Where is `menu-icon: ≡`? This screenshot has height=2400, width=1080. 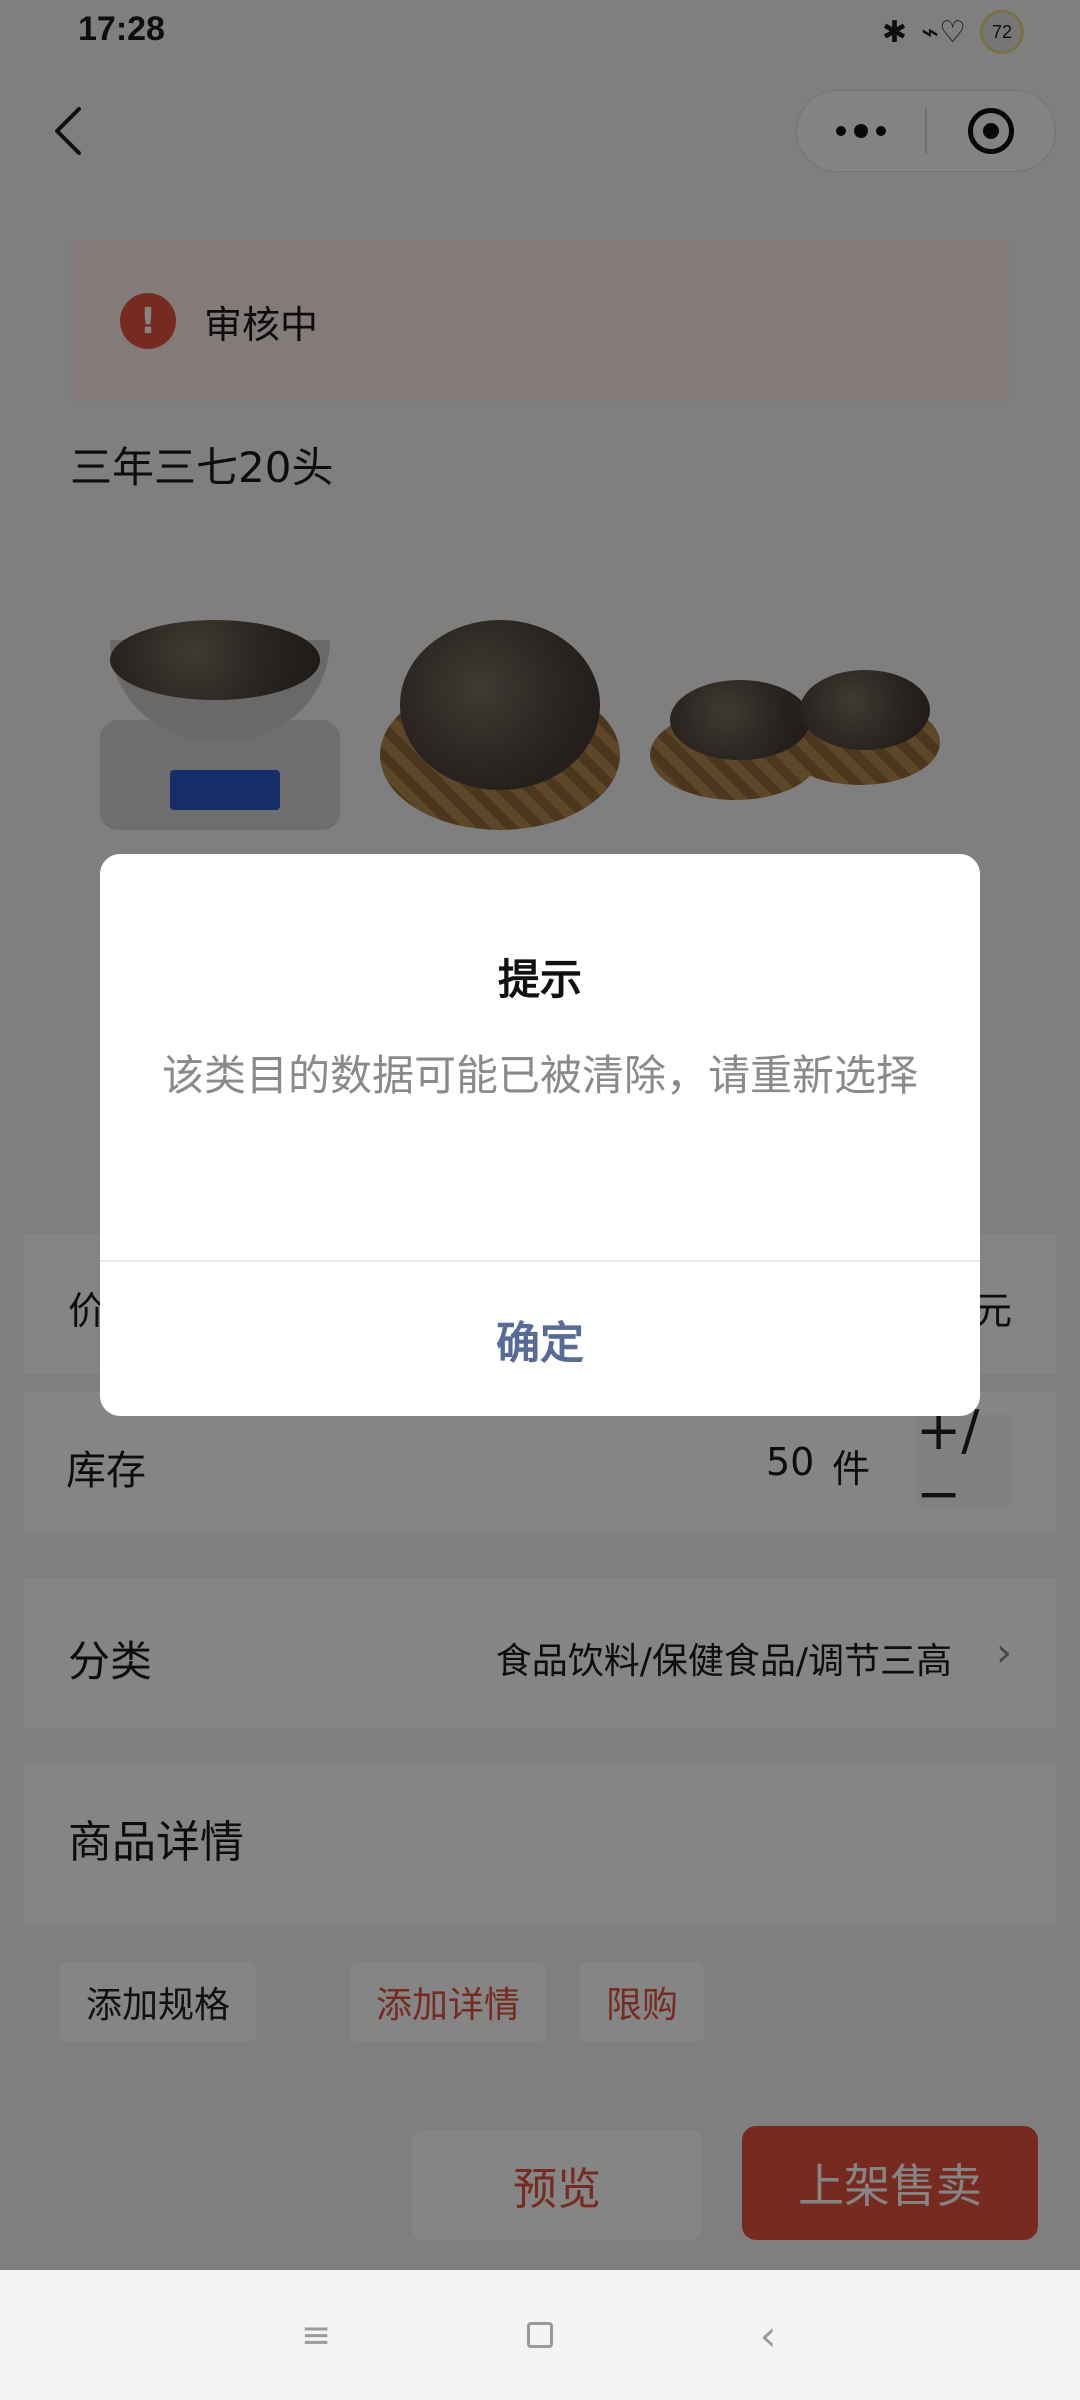 menu-icon: ≡ is located at coordinates (316, 2335).